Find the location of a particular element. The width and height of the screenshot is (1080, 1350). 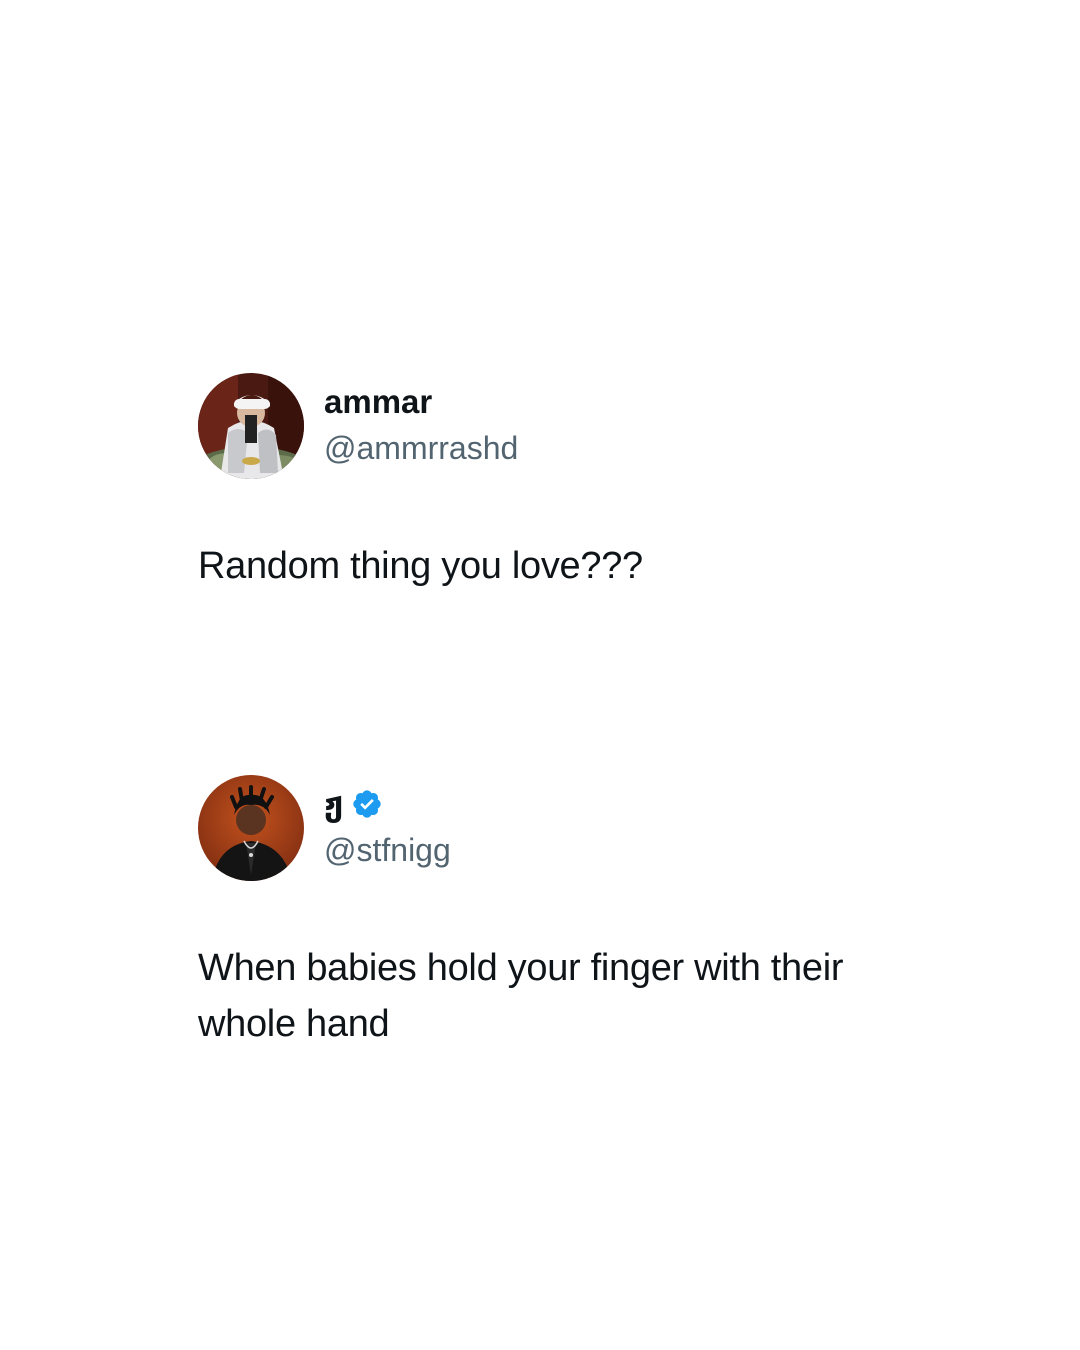

display-name: ჟ is located at coordinates (333, 804).